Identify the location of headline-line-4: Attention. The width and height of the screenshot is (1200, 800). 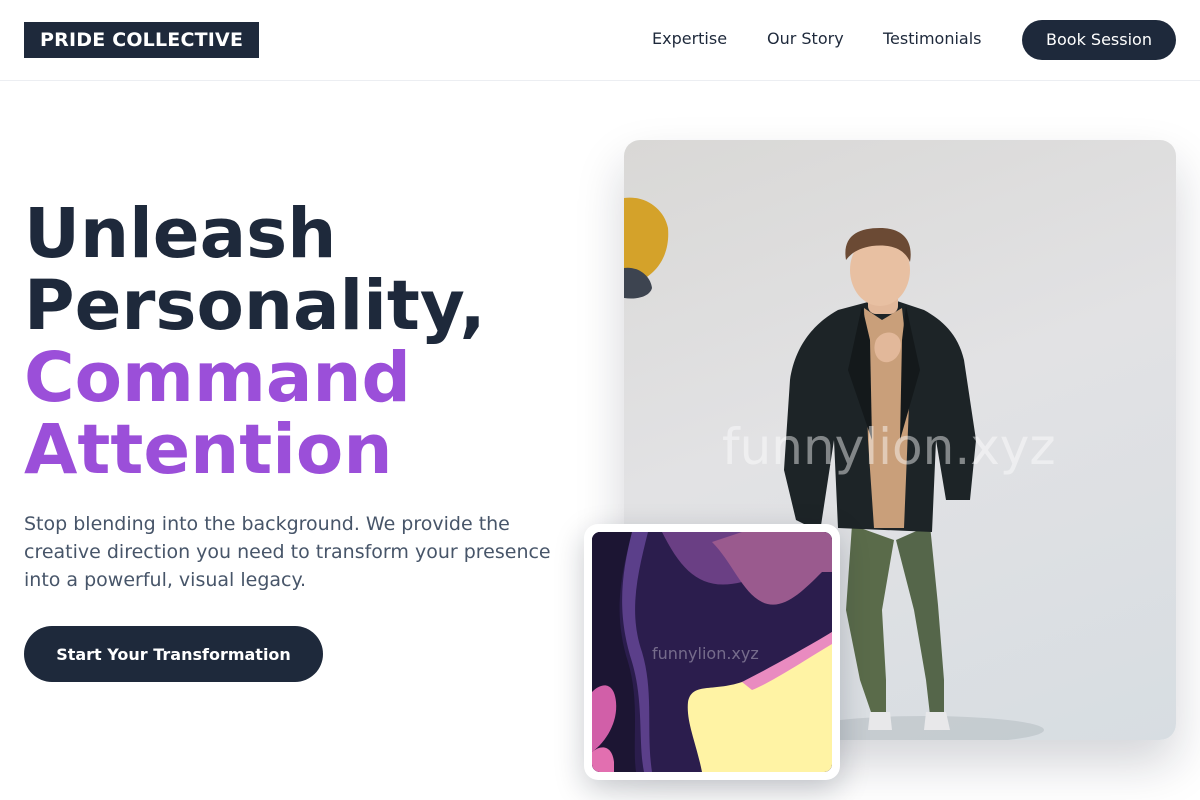
(208, 450).